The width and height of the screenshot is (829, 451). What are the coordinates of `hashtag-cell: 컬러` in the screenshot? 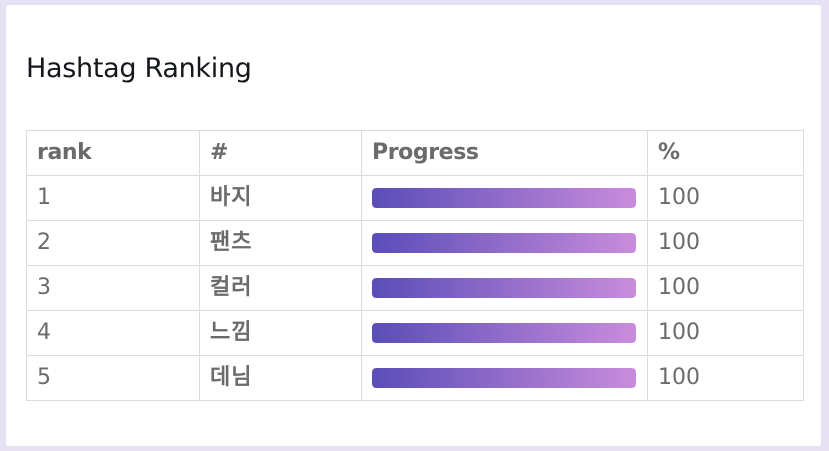 It's located at (280, 288).